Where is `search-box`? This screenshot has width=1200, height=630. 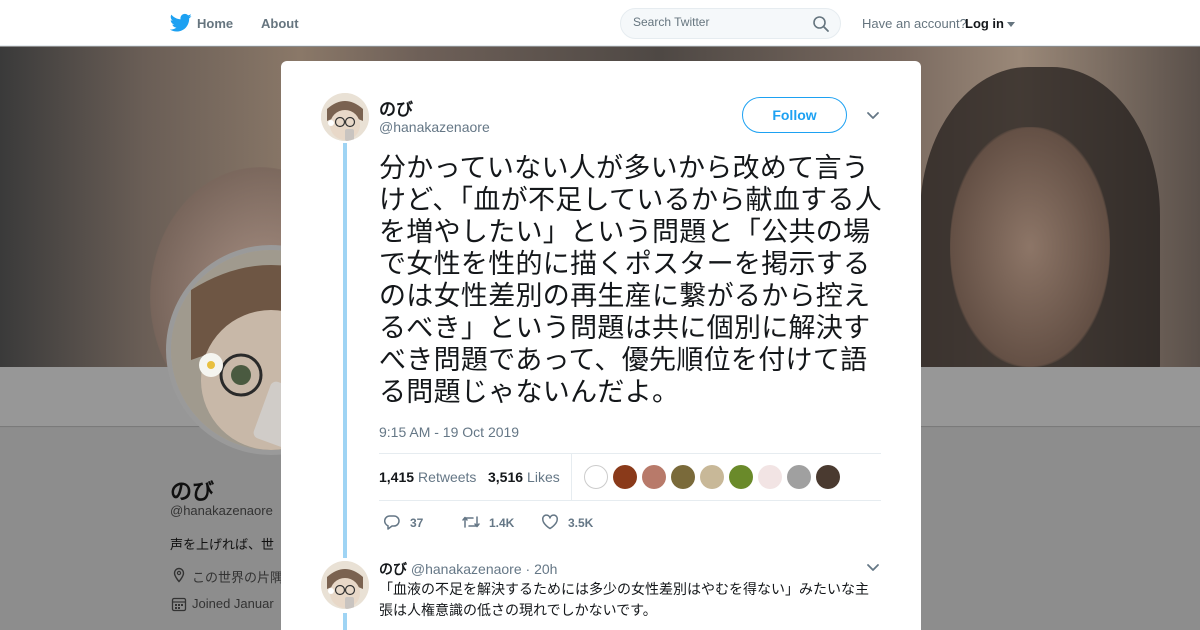
search-box is located at coordinates (730, 23).